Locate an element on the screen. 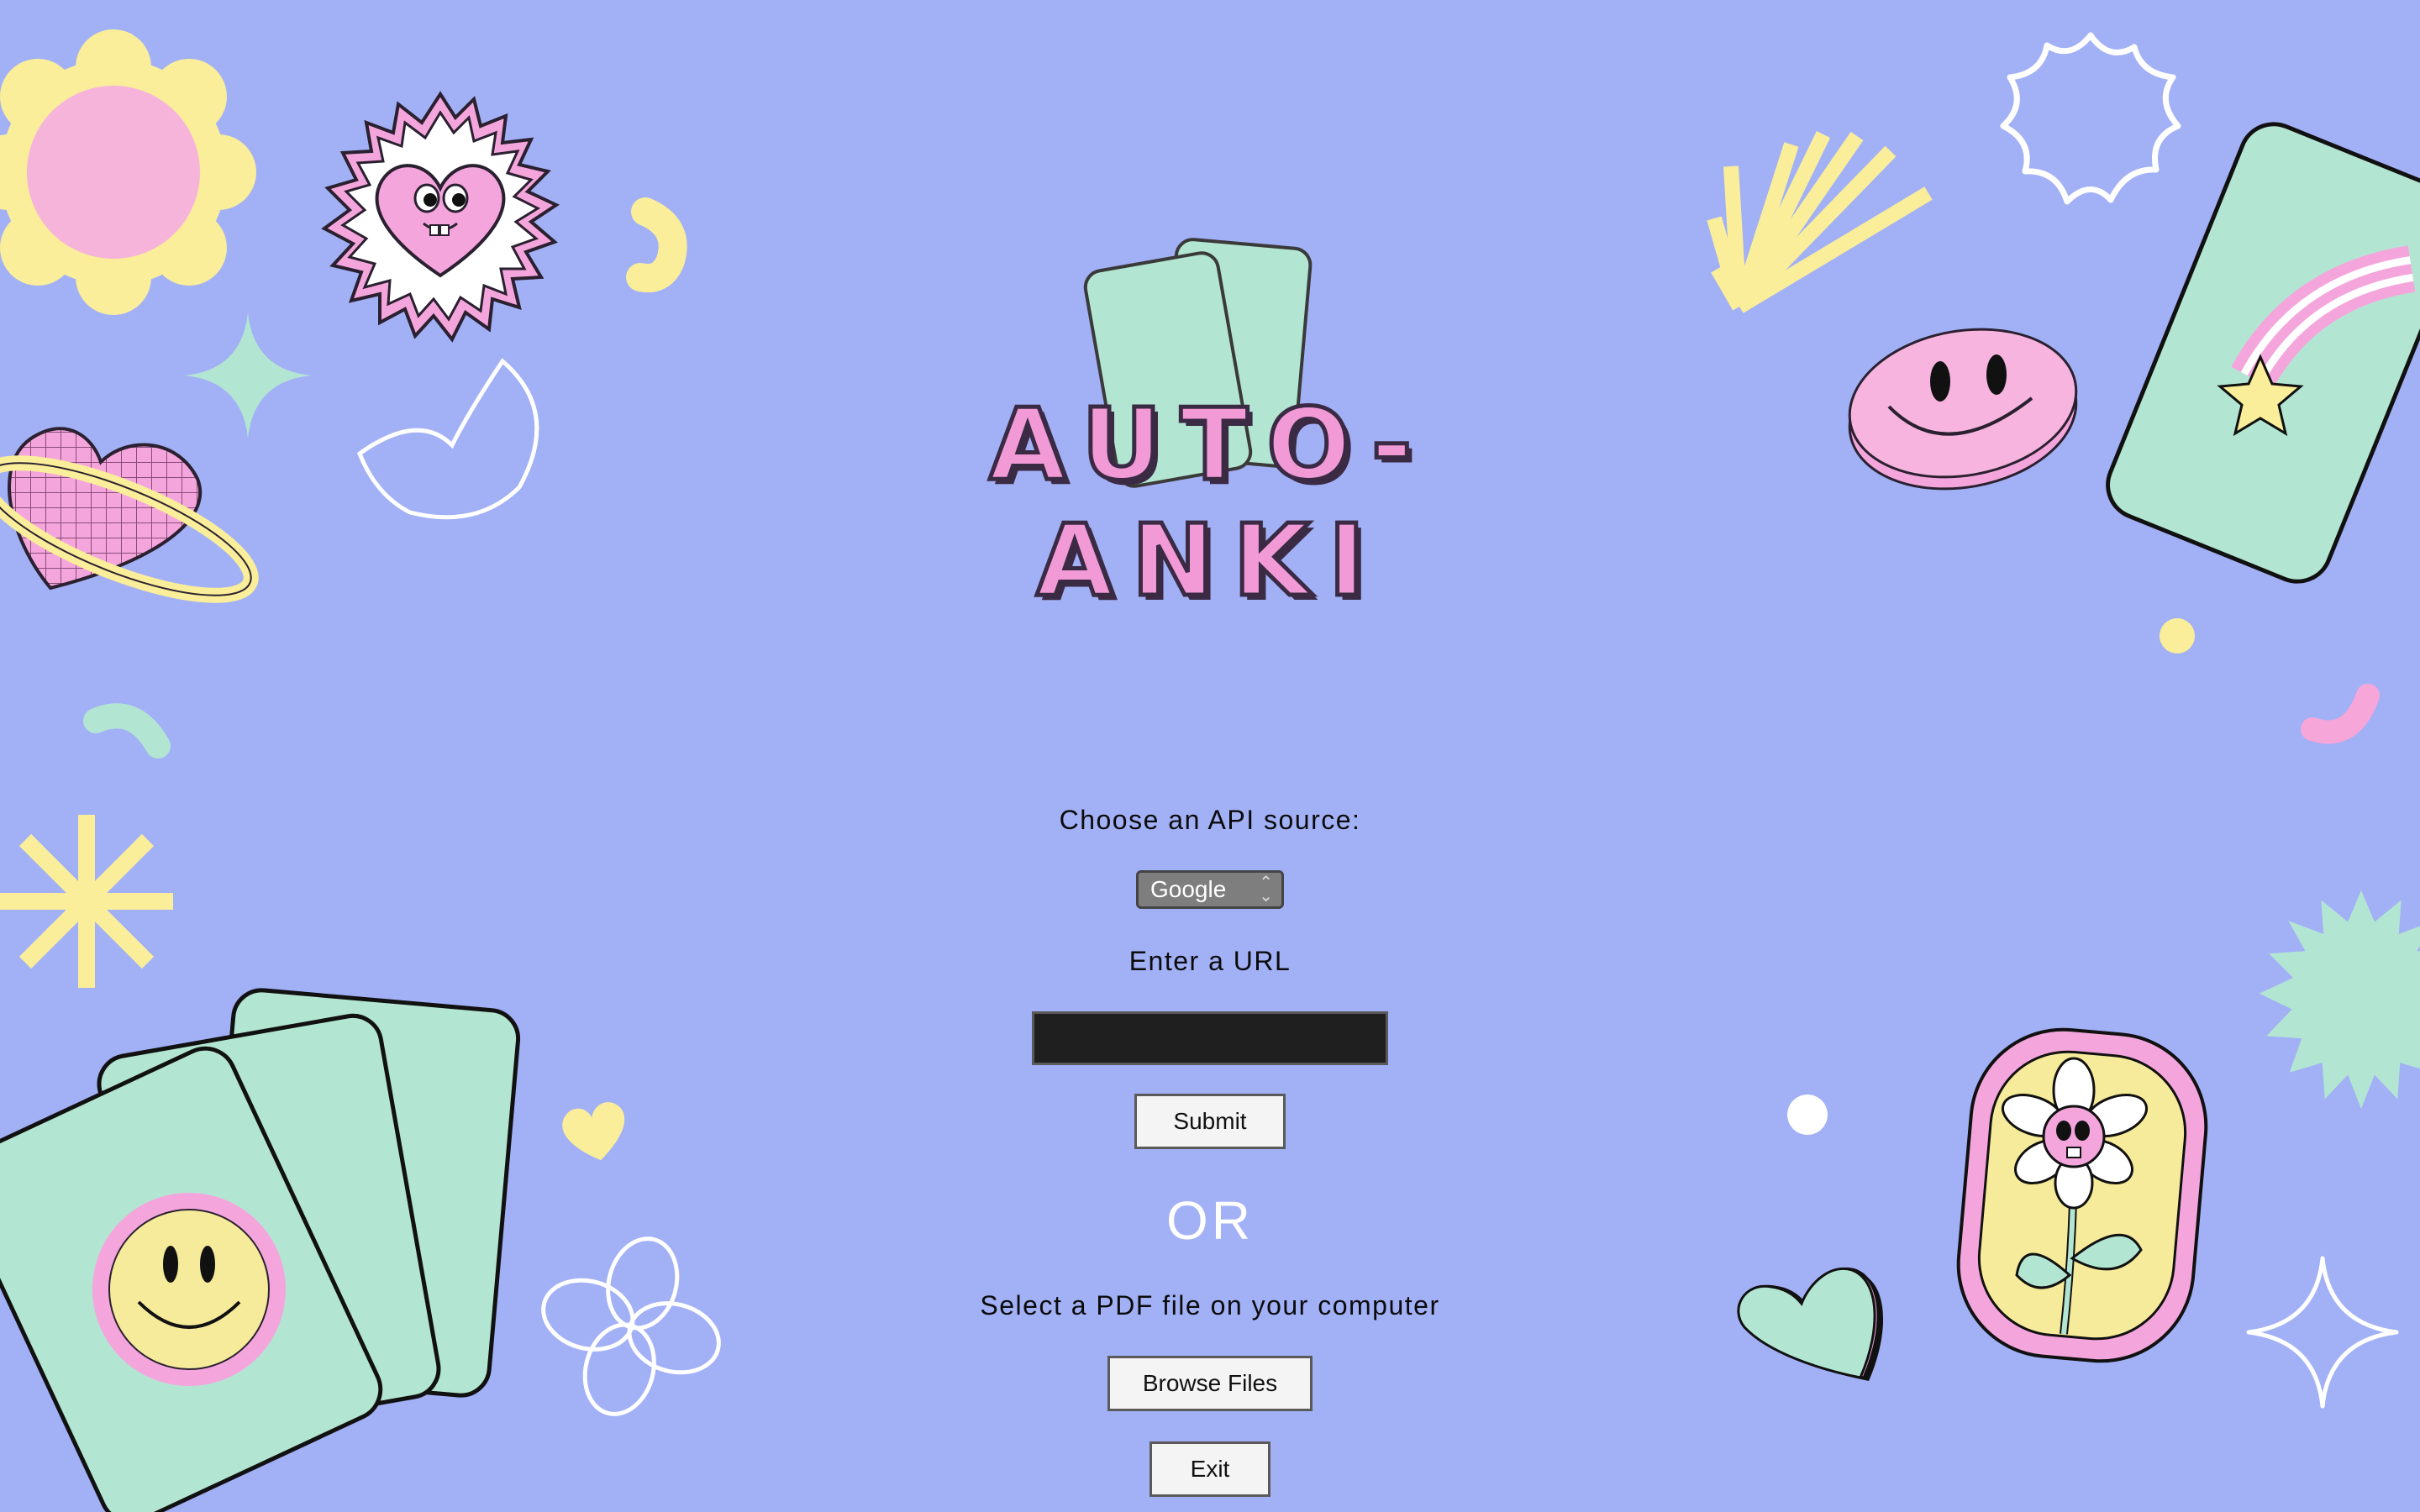 The image size is (2420, 1512). updown-chevron-icon: ⌃ ⌄ is located at coordinates (1266, 890).